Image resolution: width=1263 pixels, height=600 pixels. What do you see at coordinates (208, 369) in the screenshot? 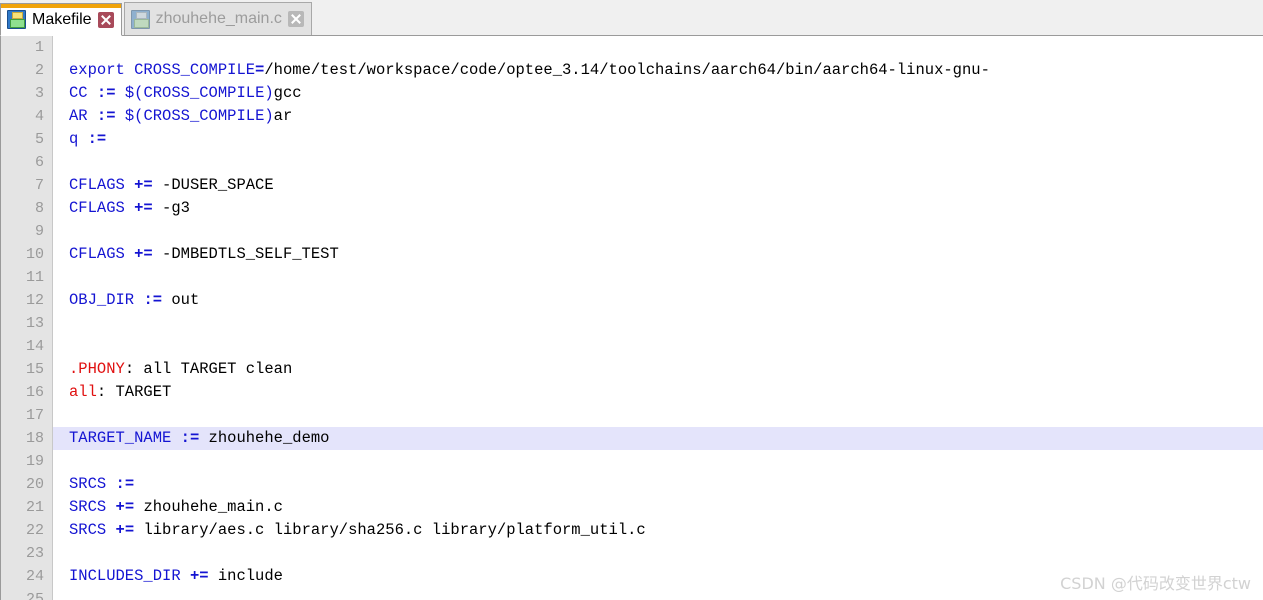
I see `code-token: : all TARGET clean` at bounding box center [208, 369].